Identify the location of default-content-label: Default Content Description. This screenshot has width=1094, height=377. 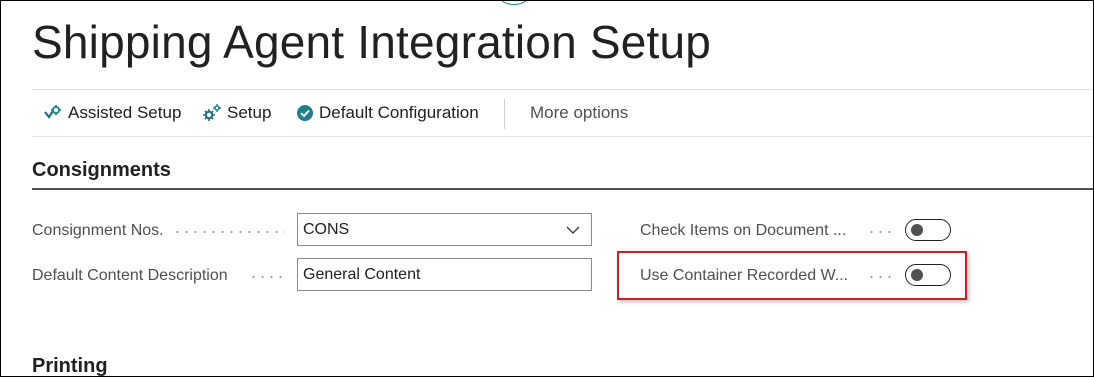
(130, 275).